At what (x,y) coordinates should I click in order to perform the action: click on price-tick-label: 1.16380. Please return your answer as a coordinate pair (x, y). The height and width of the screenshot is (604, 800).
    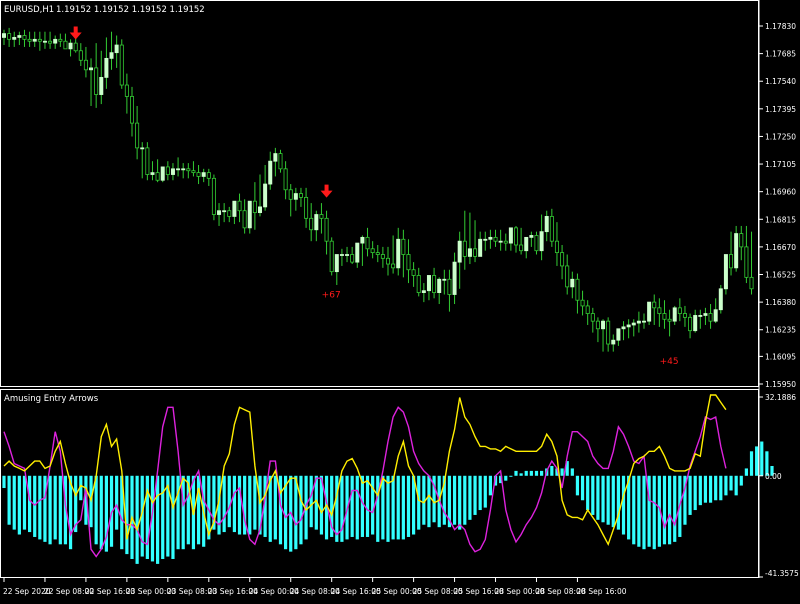
    Looking at the image, I should click on (780, 302).